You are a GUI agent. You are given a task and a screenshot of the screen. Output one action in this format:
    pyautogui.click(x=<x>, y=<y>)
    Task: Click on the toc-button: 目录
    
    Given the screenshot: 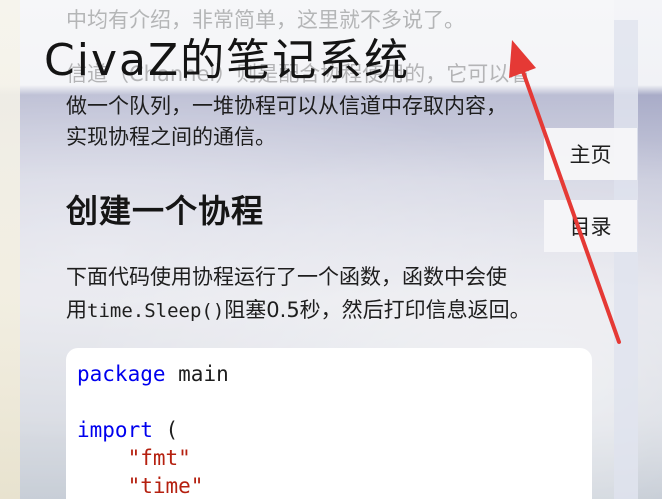 What is the action you would take?
    pyautogui.click(x=590, y=226)
    